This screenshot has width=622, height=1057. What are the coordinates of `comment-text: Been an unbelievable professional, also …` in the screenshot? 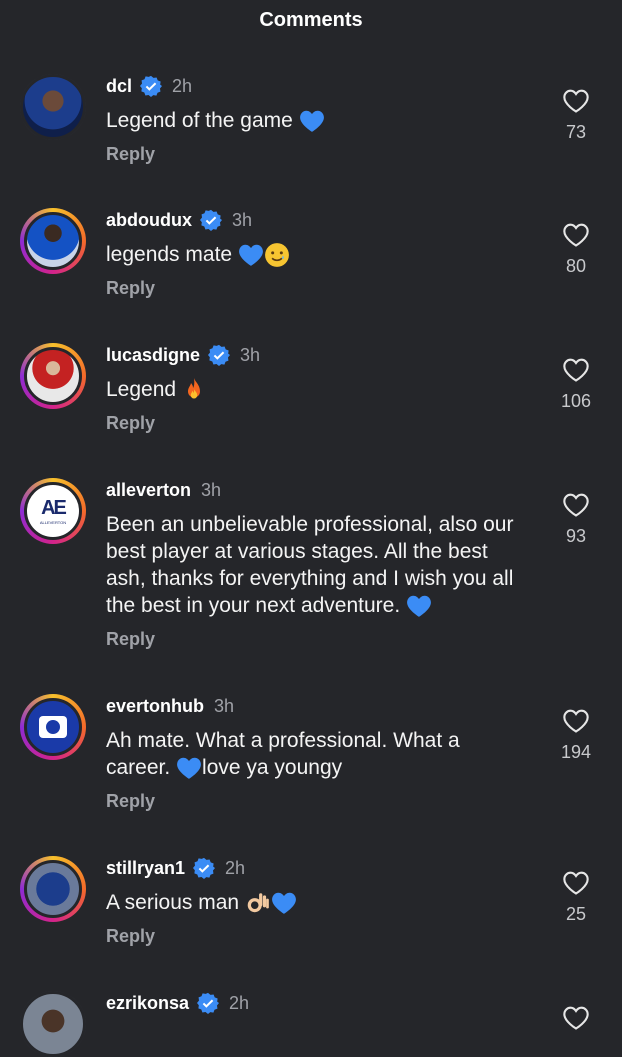 It's located at (310, 565).